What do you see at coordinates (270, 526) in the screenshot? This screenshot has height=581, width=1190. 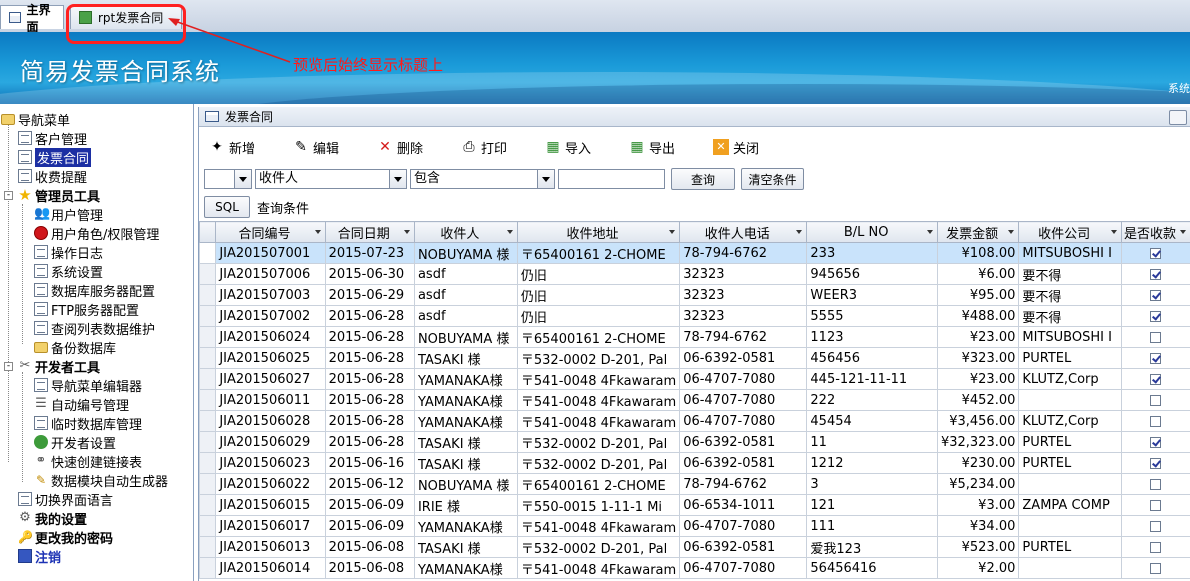 I see `table-cell: JIA201506017` at bounding box center [270, 526].